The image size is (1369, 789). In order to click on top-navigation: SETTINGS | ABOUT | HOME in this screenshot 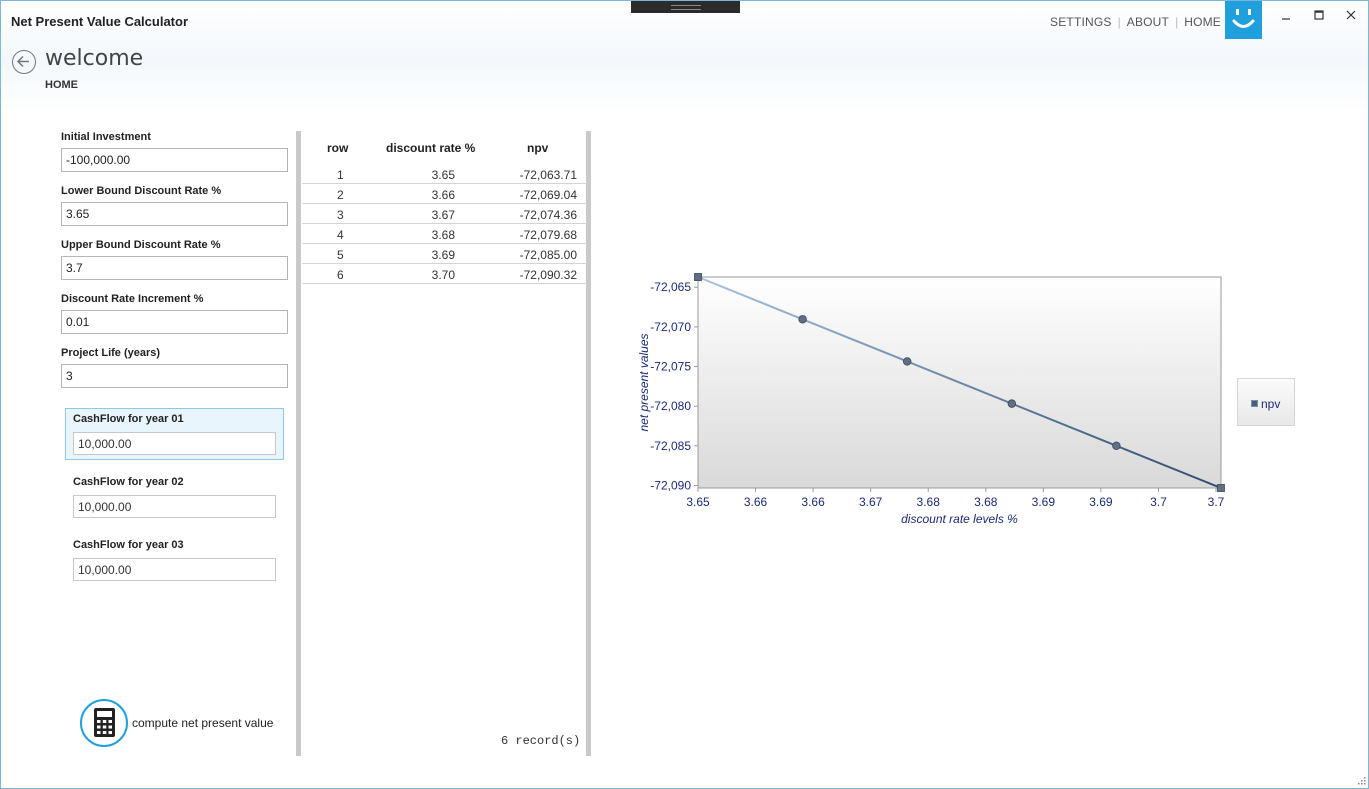, I will do `click(1135, 22)`.